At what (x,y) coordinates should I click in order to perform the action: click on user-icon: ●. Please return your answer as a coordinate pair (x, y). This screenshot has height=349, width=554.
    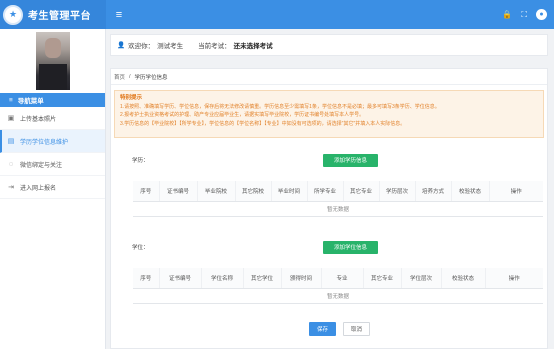
    Looking at the image, I should click on (541, 14).